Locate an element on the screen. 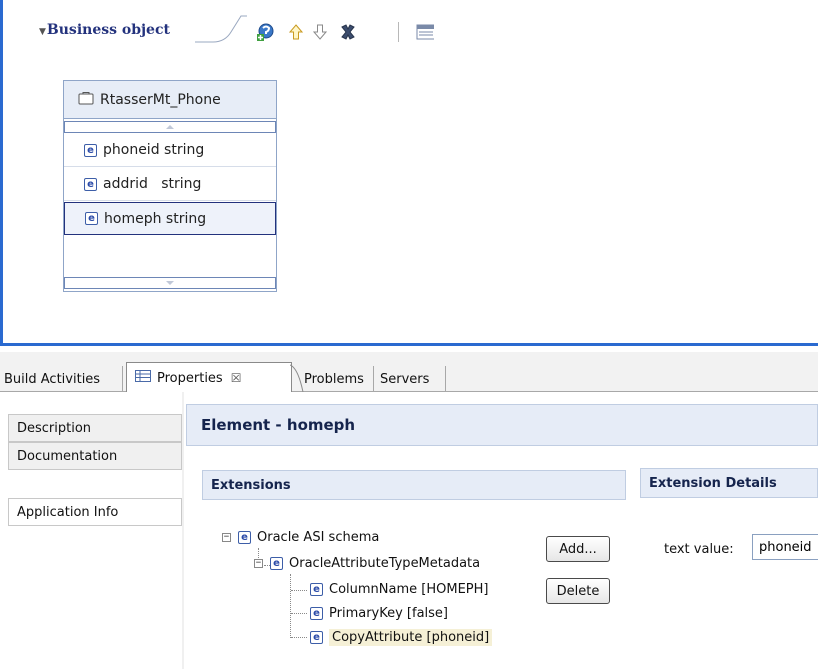 Image resolution: width=818 pixels, height=669 pixels. attribute-row-addrid: e addrid string is located at coordinates (170, 184).